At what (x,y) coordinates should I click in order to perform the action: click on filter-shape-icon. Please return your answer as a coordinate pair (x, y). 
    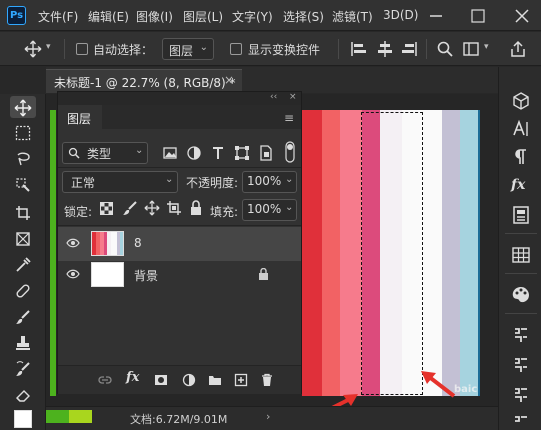
    Looking at the image, I should click on (242, 153).